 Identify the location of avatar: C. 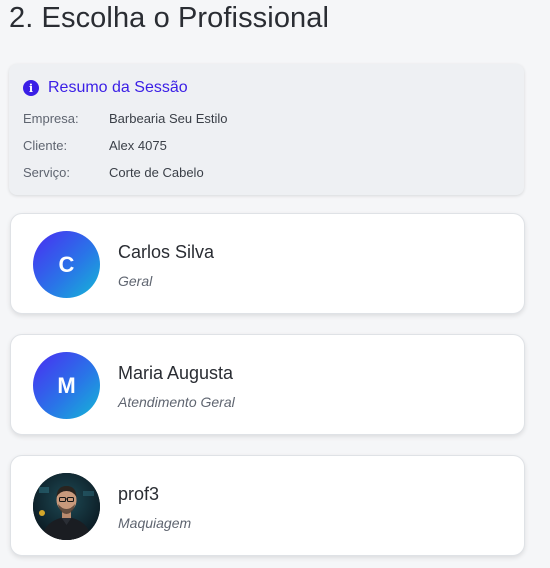
(66, 264).